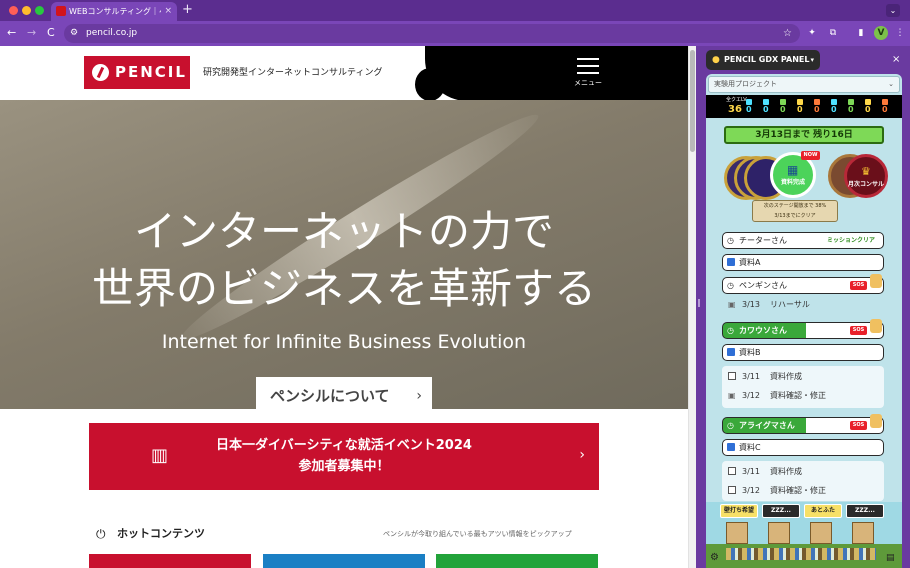 This screenshot has height=568, width=910. I want to click on profile-avatar: V, so click(881, 33).